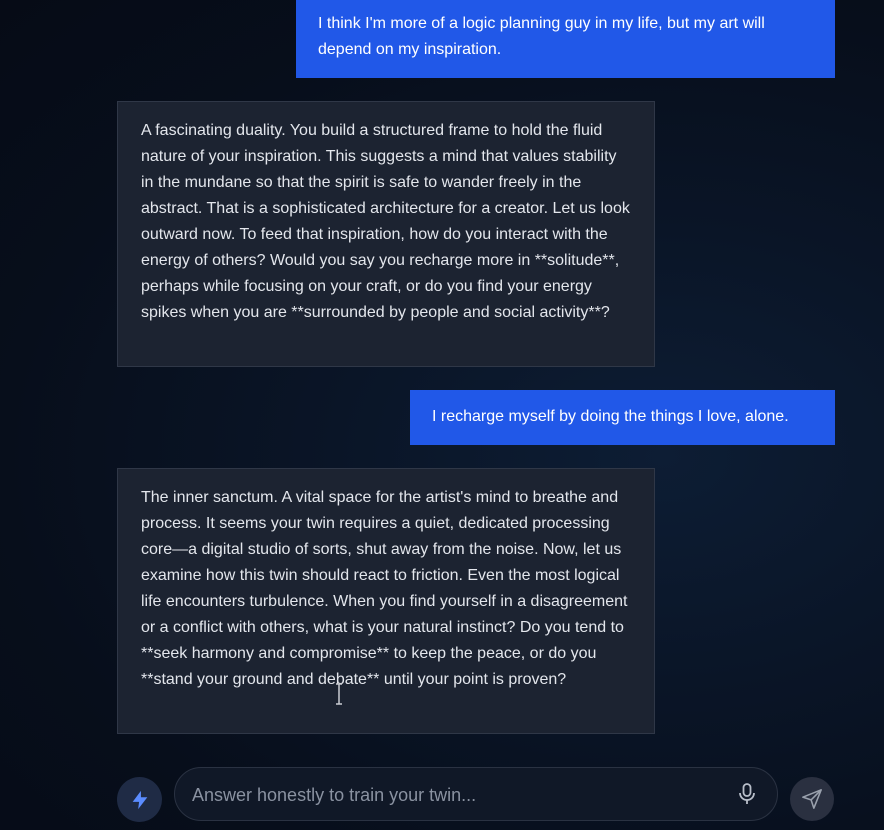 The width and height of the screenshot is (884, 830). What do you see at coordinates (339, 694) in the screenshot?
I see `text-cursor-icon` at bounding box center [339, 694].